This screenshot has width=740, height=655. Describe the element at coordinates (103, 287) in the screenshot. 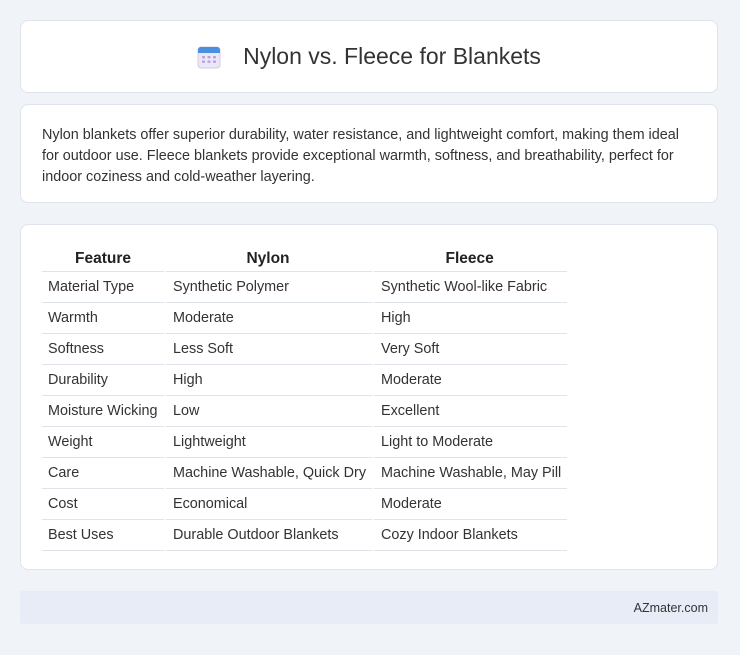

I see `feature-cell: Material Type` at that location.